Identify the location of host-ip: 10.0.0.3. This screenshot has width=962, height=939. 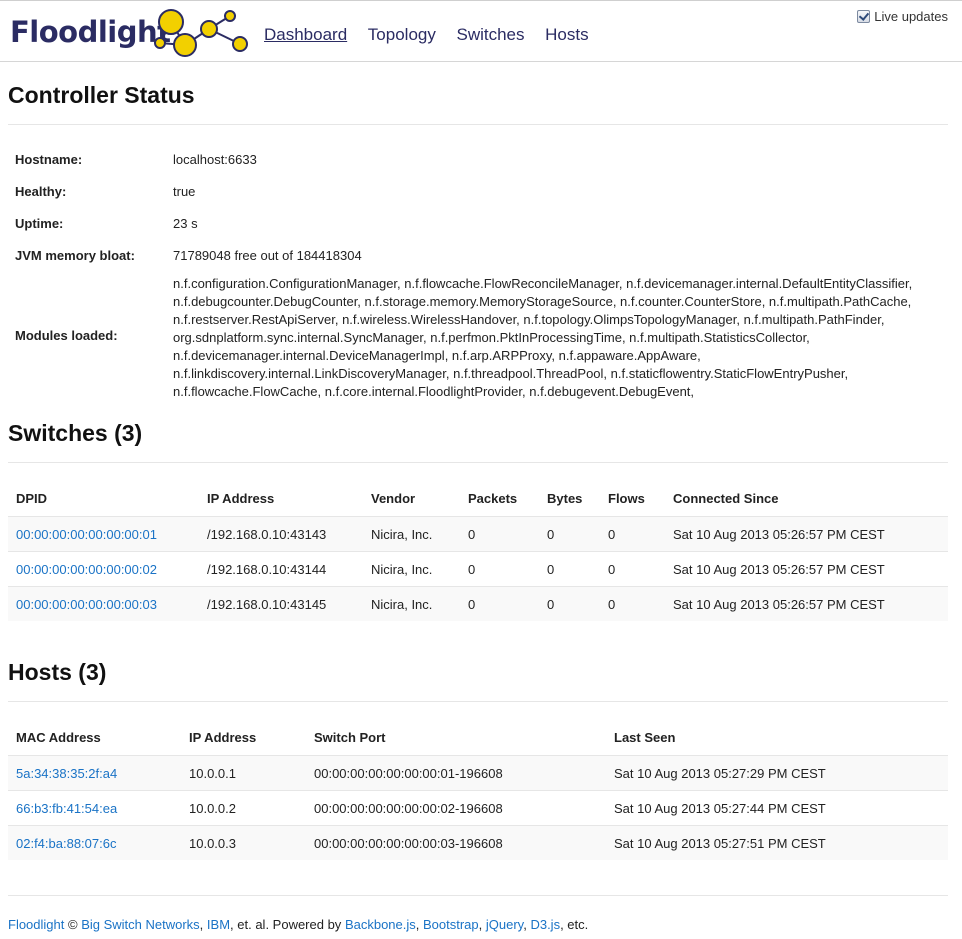
(243, 842).